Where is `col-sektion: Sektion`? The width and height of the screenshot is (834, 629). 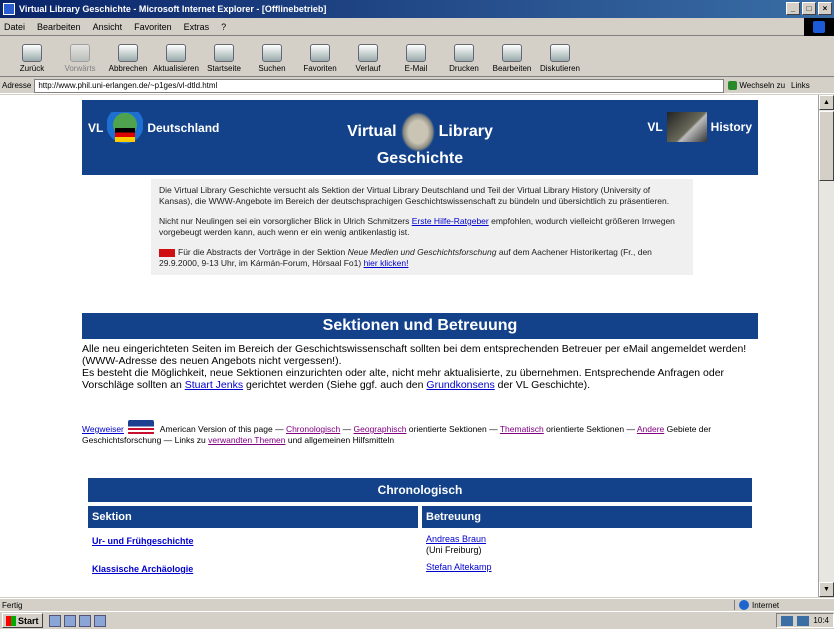
col-sektion: Sektion is located at coordinates (253, 517).